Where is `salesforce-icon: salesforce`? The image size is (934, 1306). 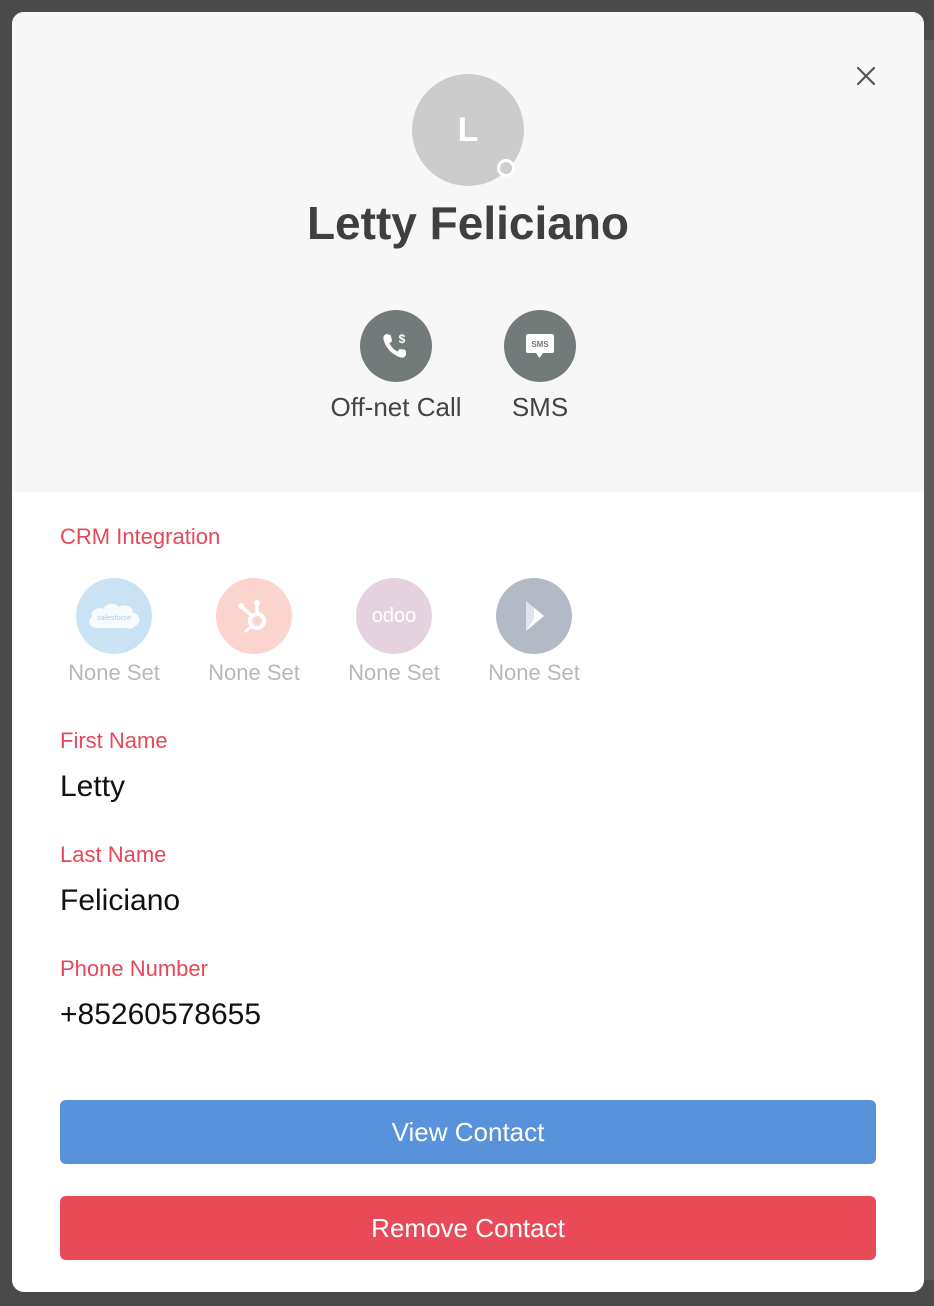 salesforce-icon: salesforce is located at coordinates (114, 616).